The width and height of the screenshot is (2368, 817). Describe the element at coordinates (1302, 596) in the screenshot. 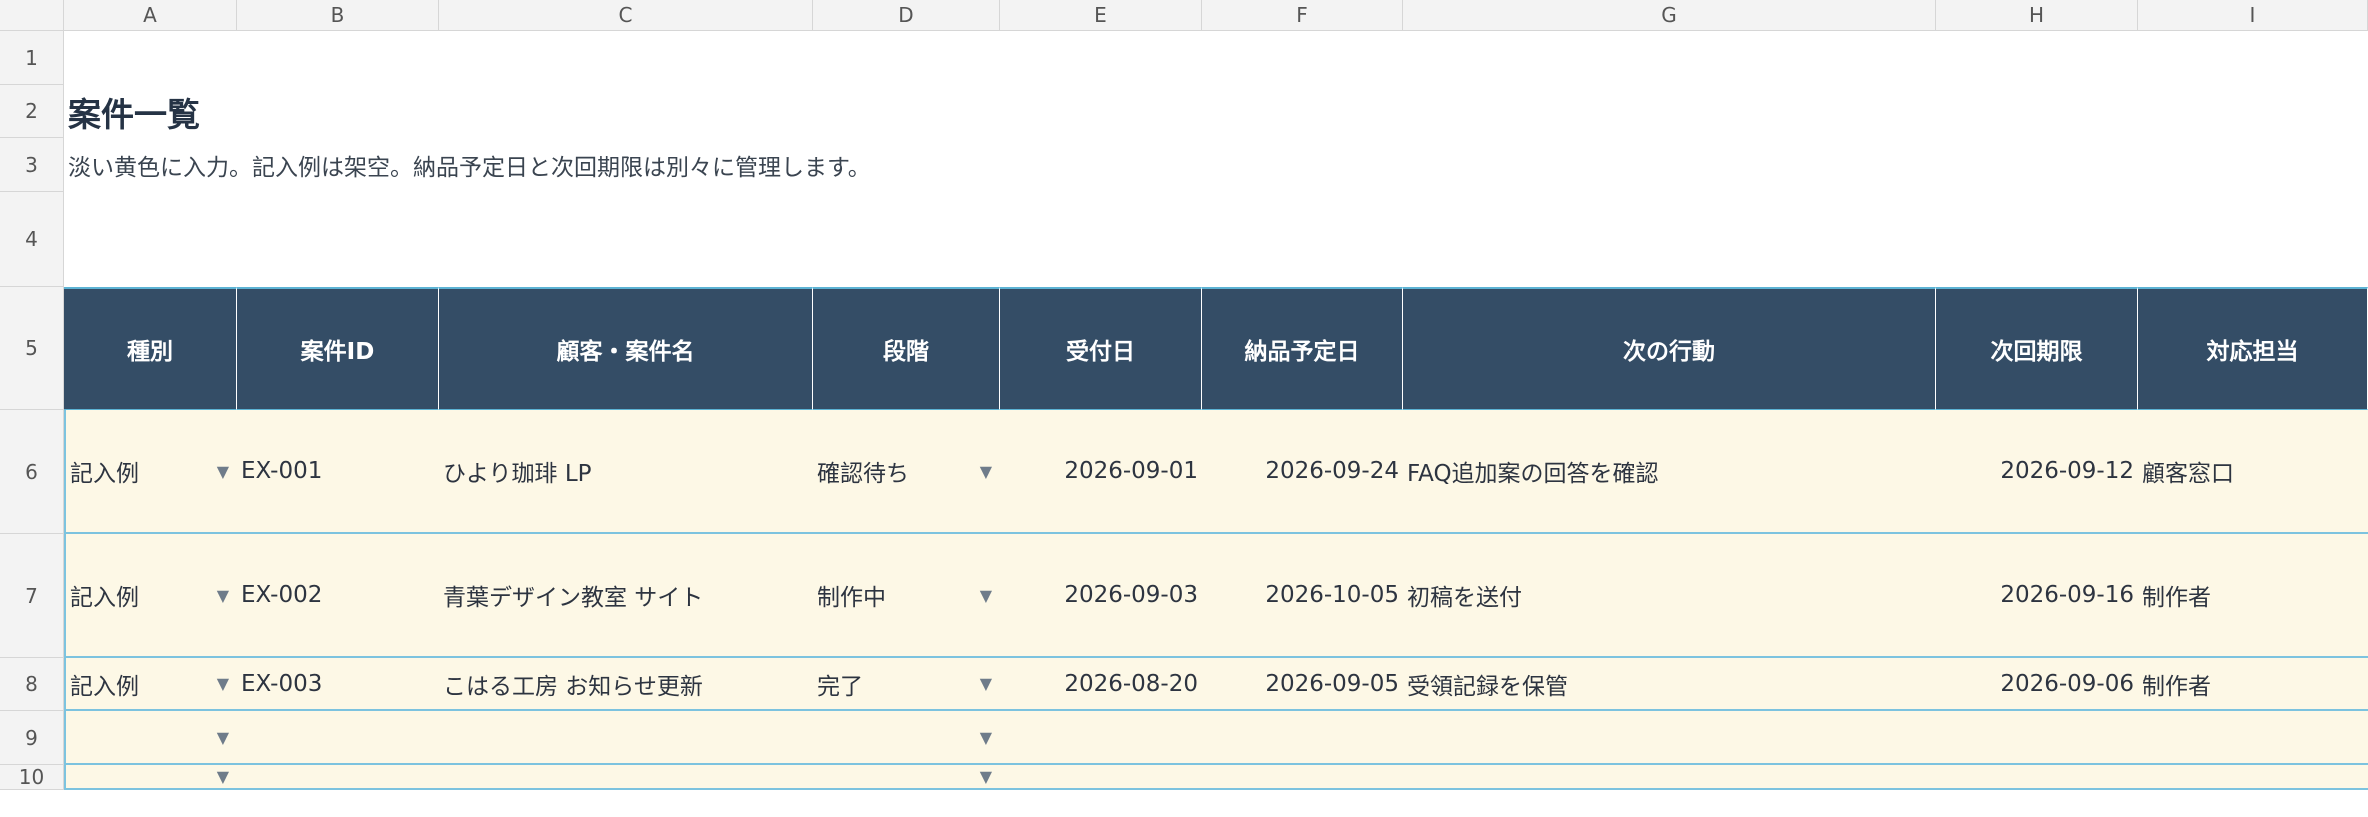

I see `cell-delivery: 2026-10-05` at that location.